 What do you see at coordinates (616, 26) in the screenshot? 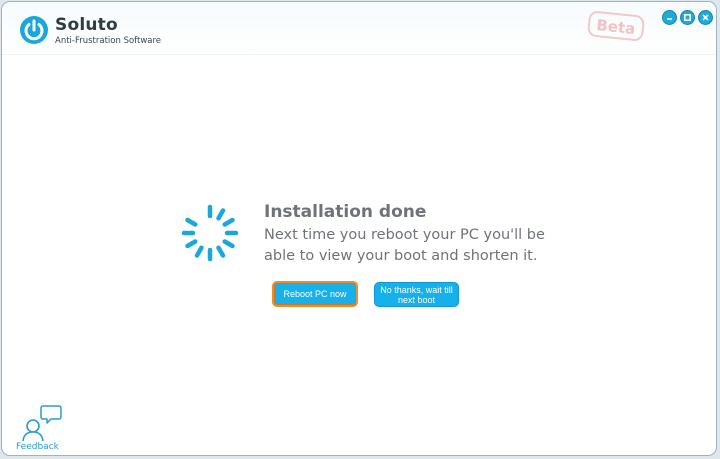
I see `beta-badge: Beta` at bounding box center [616, 26].